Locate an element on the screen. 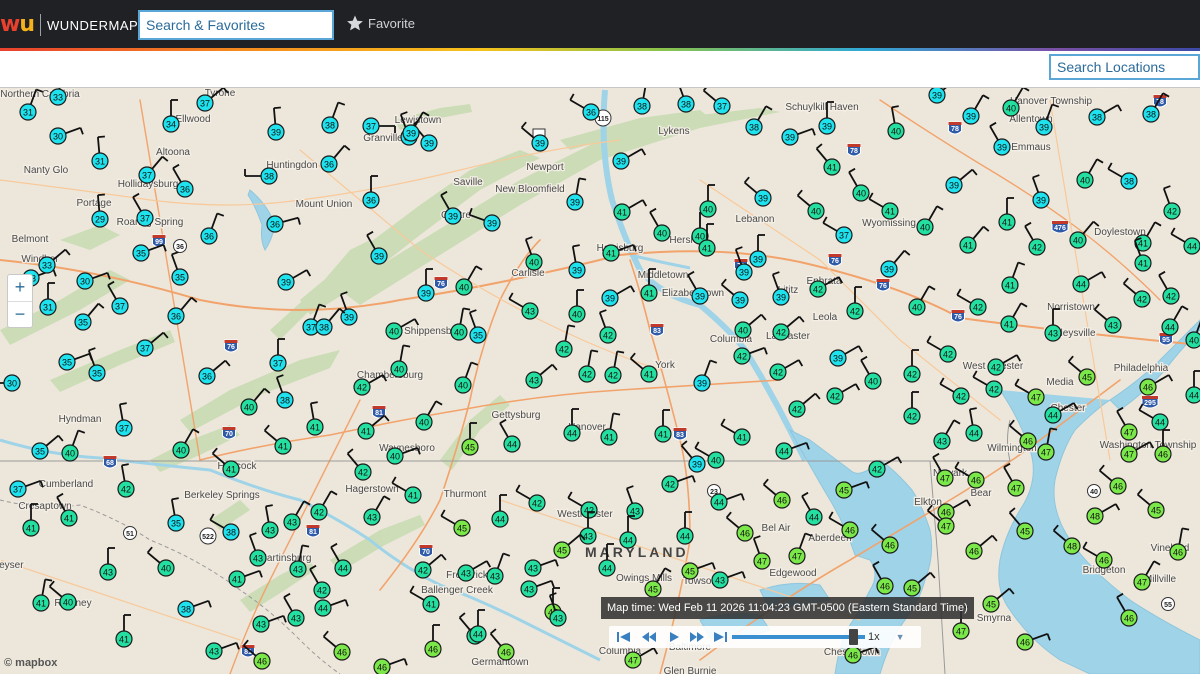 The height and width of the screenshot is (674, 1200). skip-back-icon is located at coordinates (624, 637).